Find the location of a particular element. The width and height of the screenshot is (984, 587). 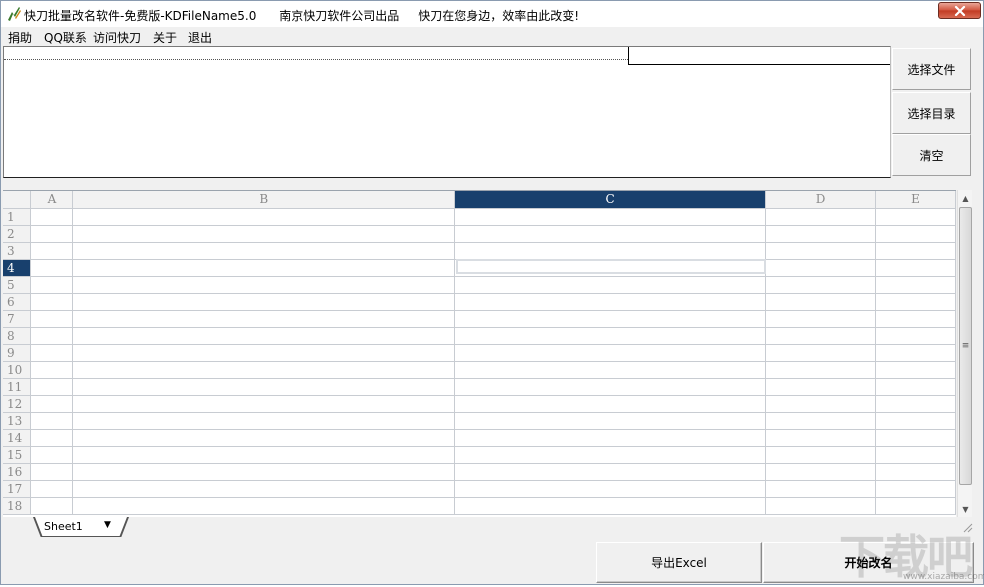

close-button is located at coordinates (959, 10).